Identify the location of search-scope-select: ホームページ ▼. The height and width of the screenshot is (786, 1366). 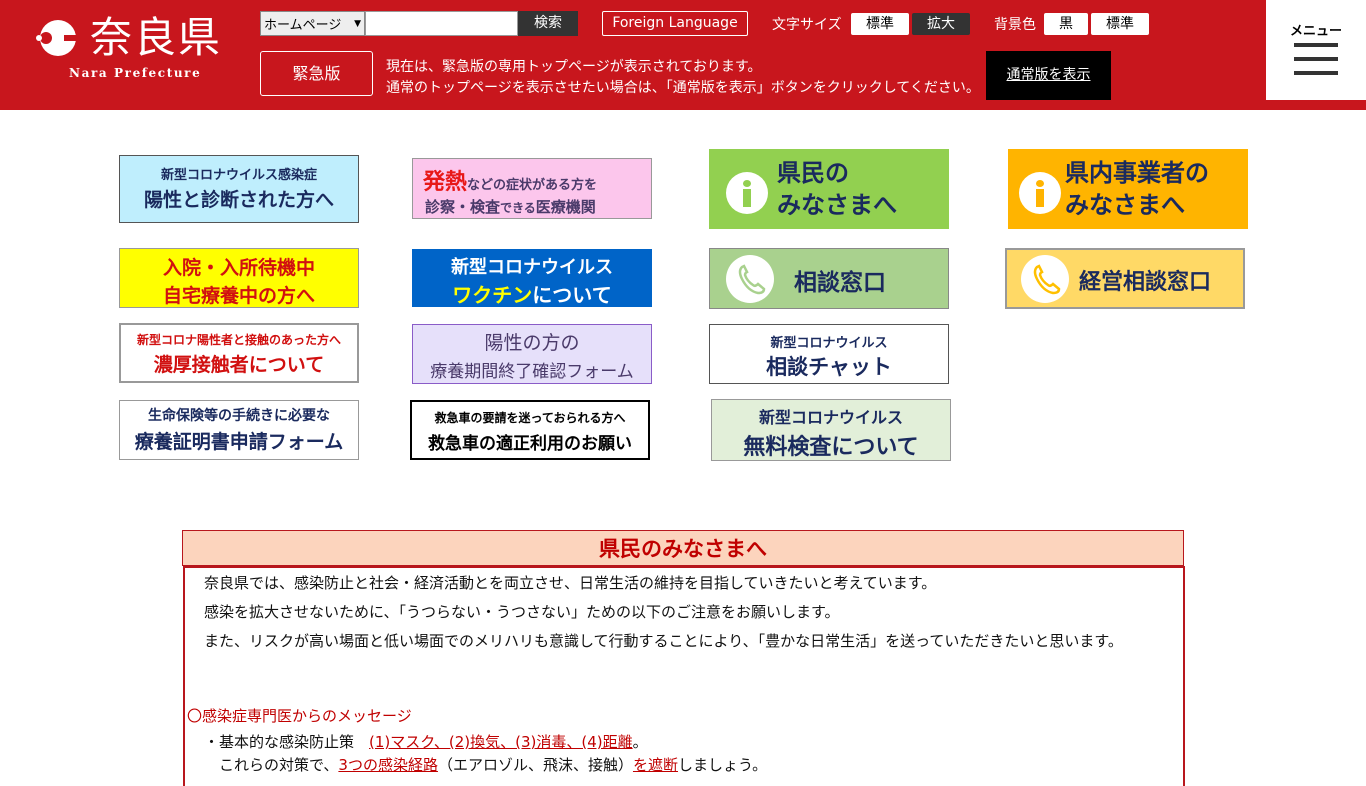
(312, 23).